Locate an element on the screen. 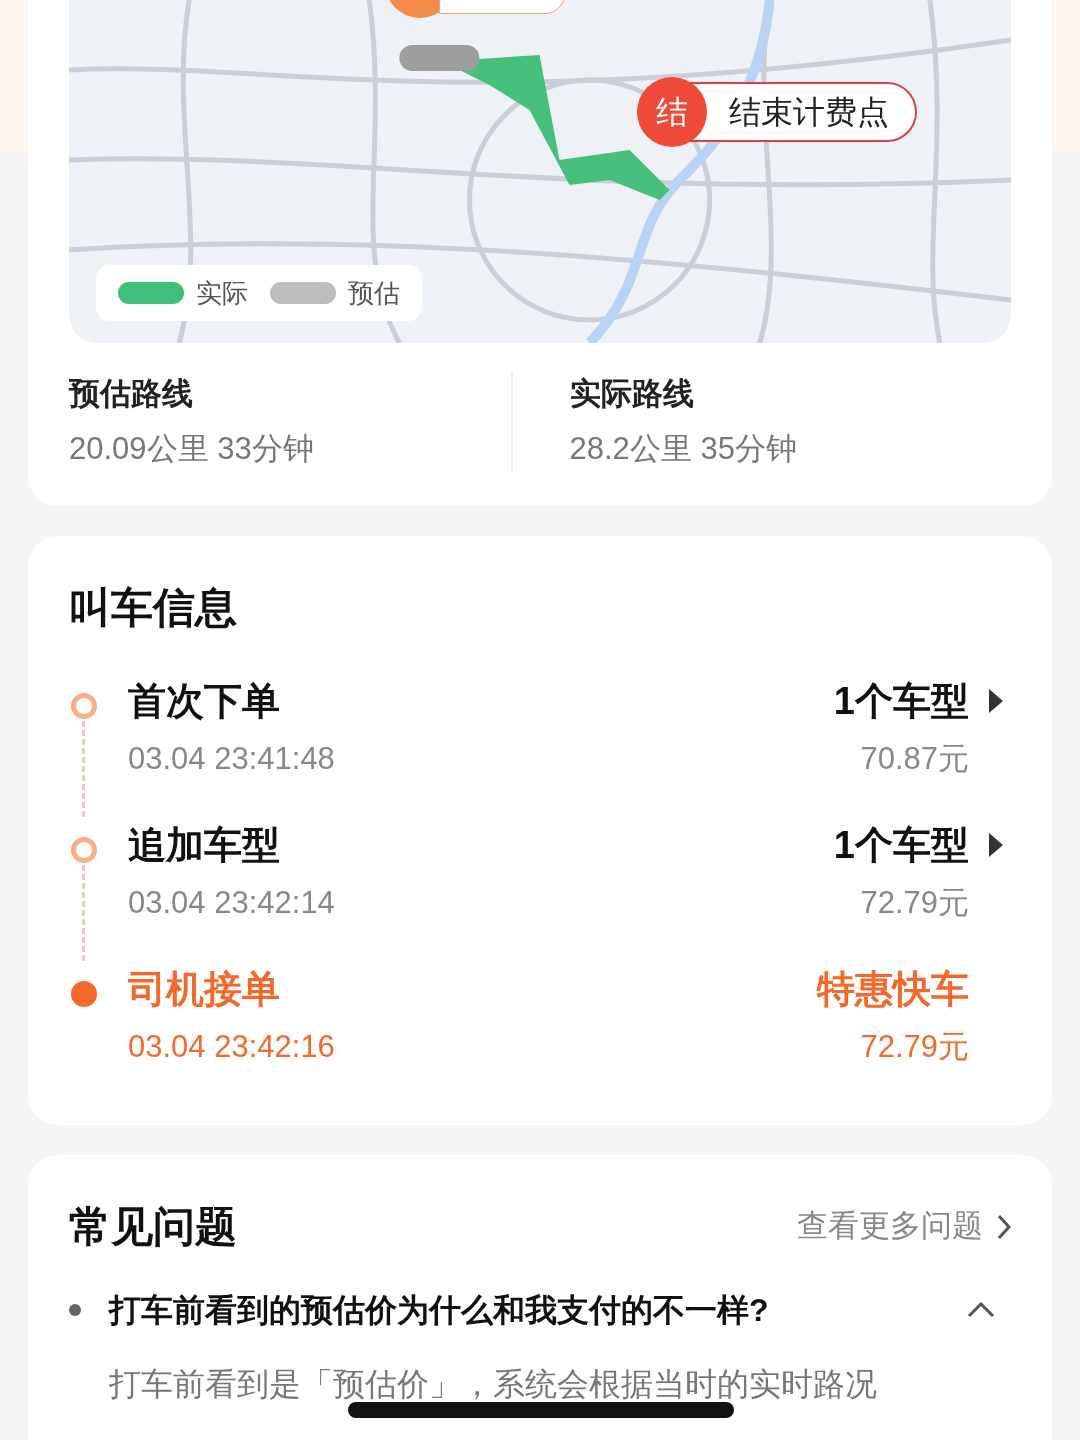  chevron-right-icon is located at coordinates (1004, 1226).